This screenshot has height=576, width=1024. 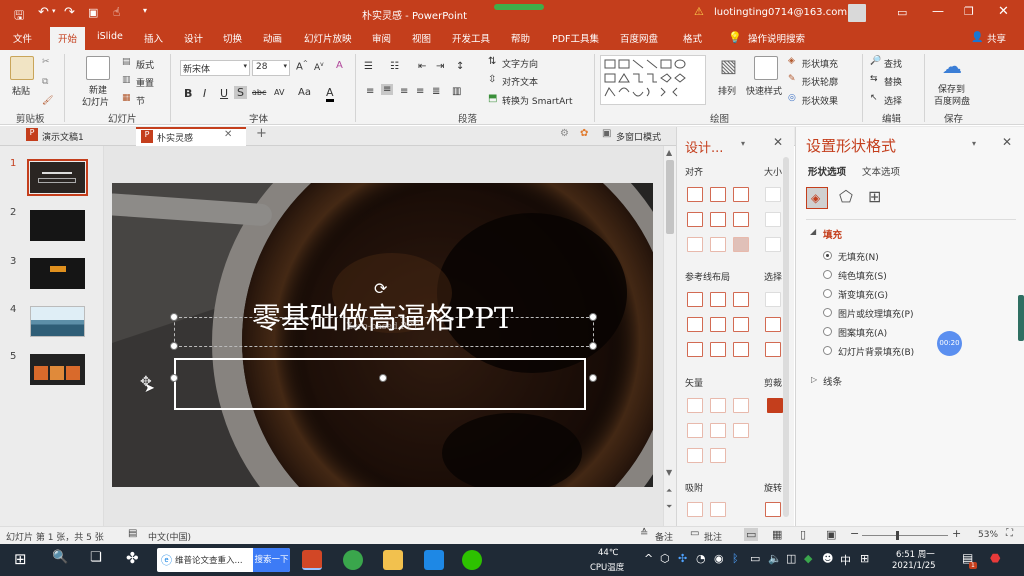 What do you see at coordinates (735, 558) in the screenshot?
I see `bluetooth-icon: ᛒ` at bounding box center [735, 558].